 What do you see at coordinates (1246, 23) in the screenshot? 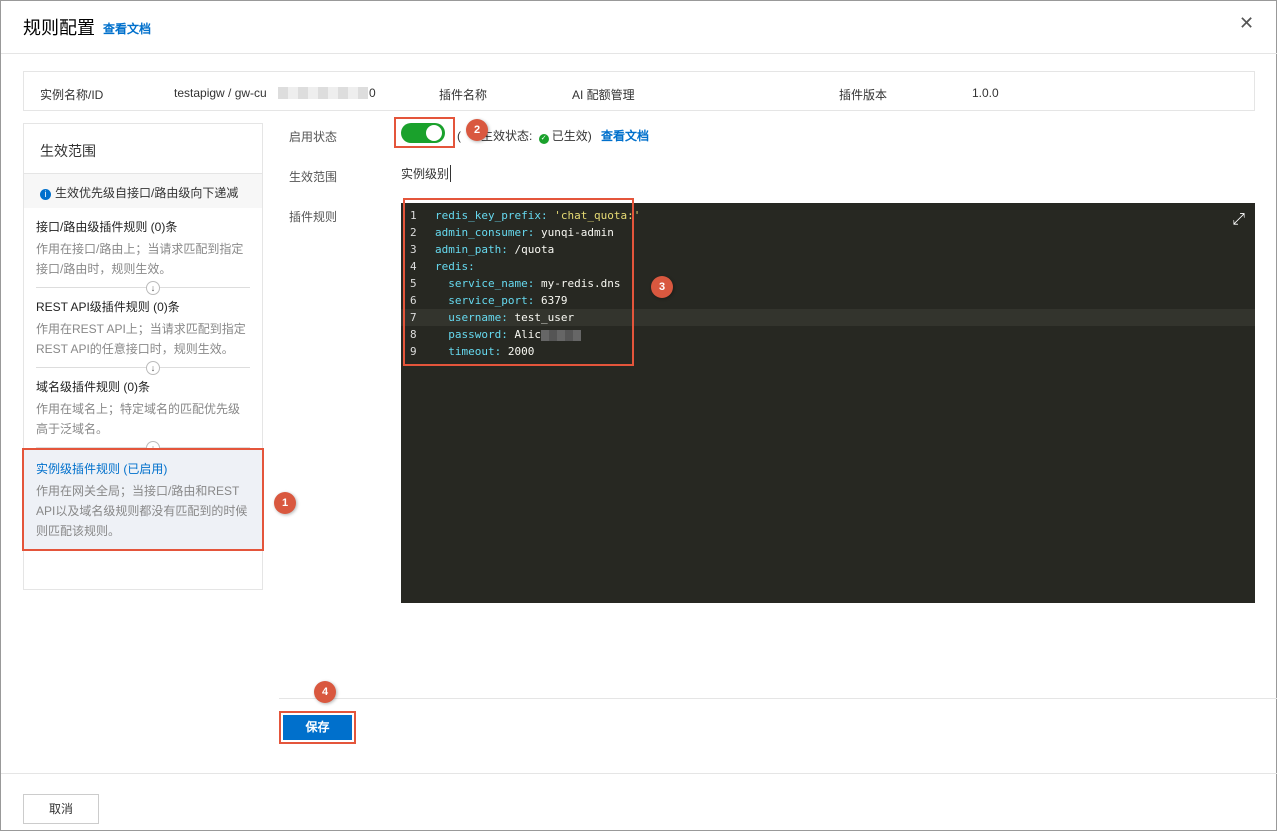
I see `close-icon: ✕` at bounding box center [1246, 23].